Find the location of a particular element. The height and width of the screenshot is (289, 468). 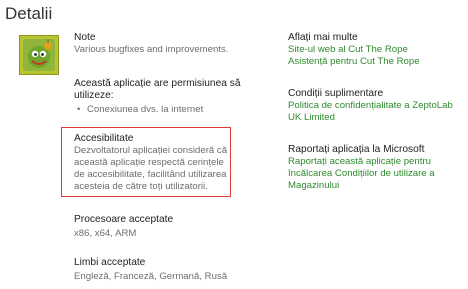

processors-heading: Procesoare acceptate is located at coordinates (124, 219).